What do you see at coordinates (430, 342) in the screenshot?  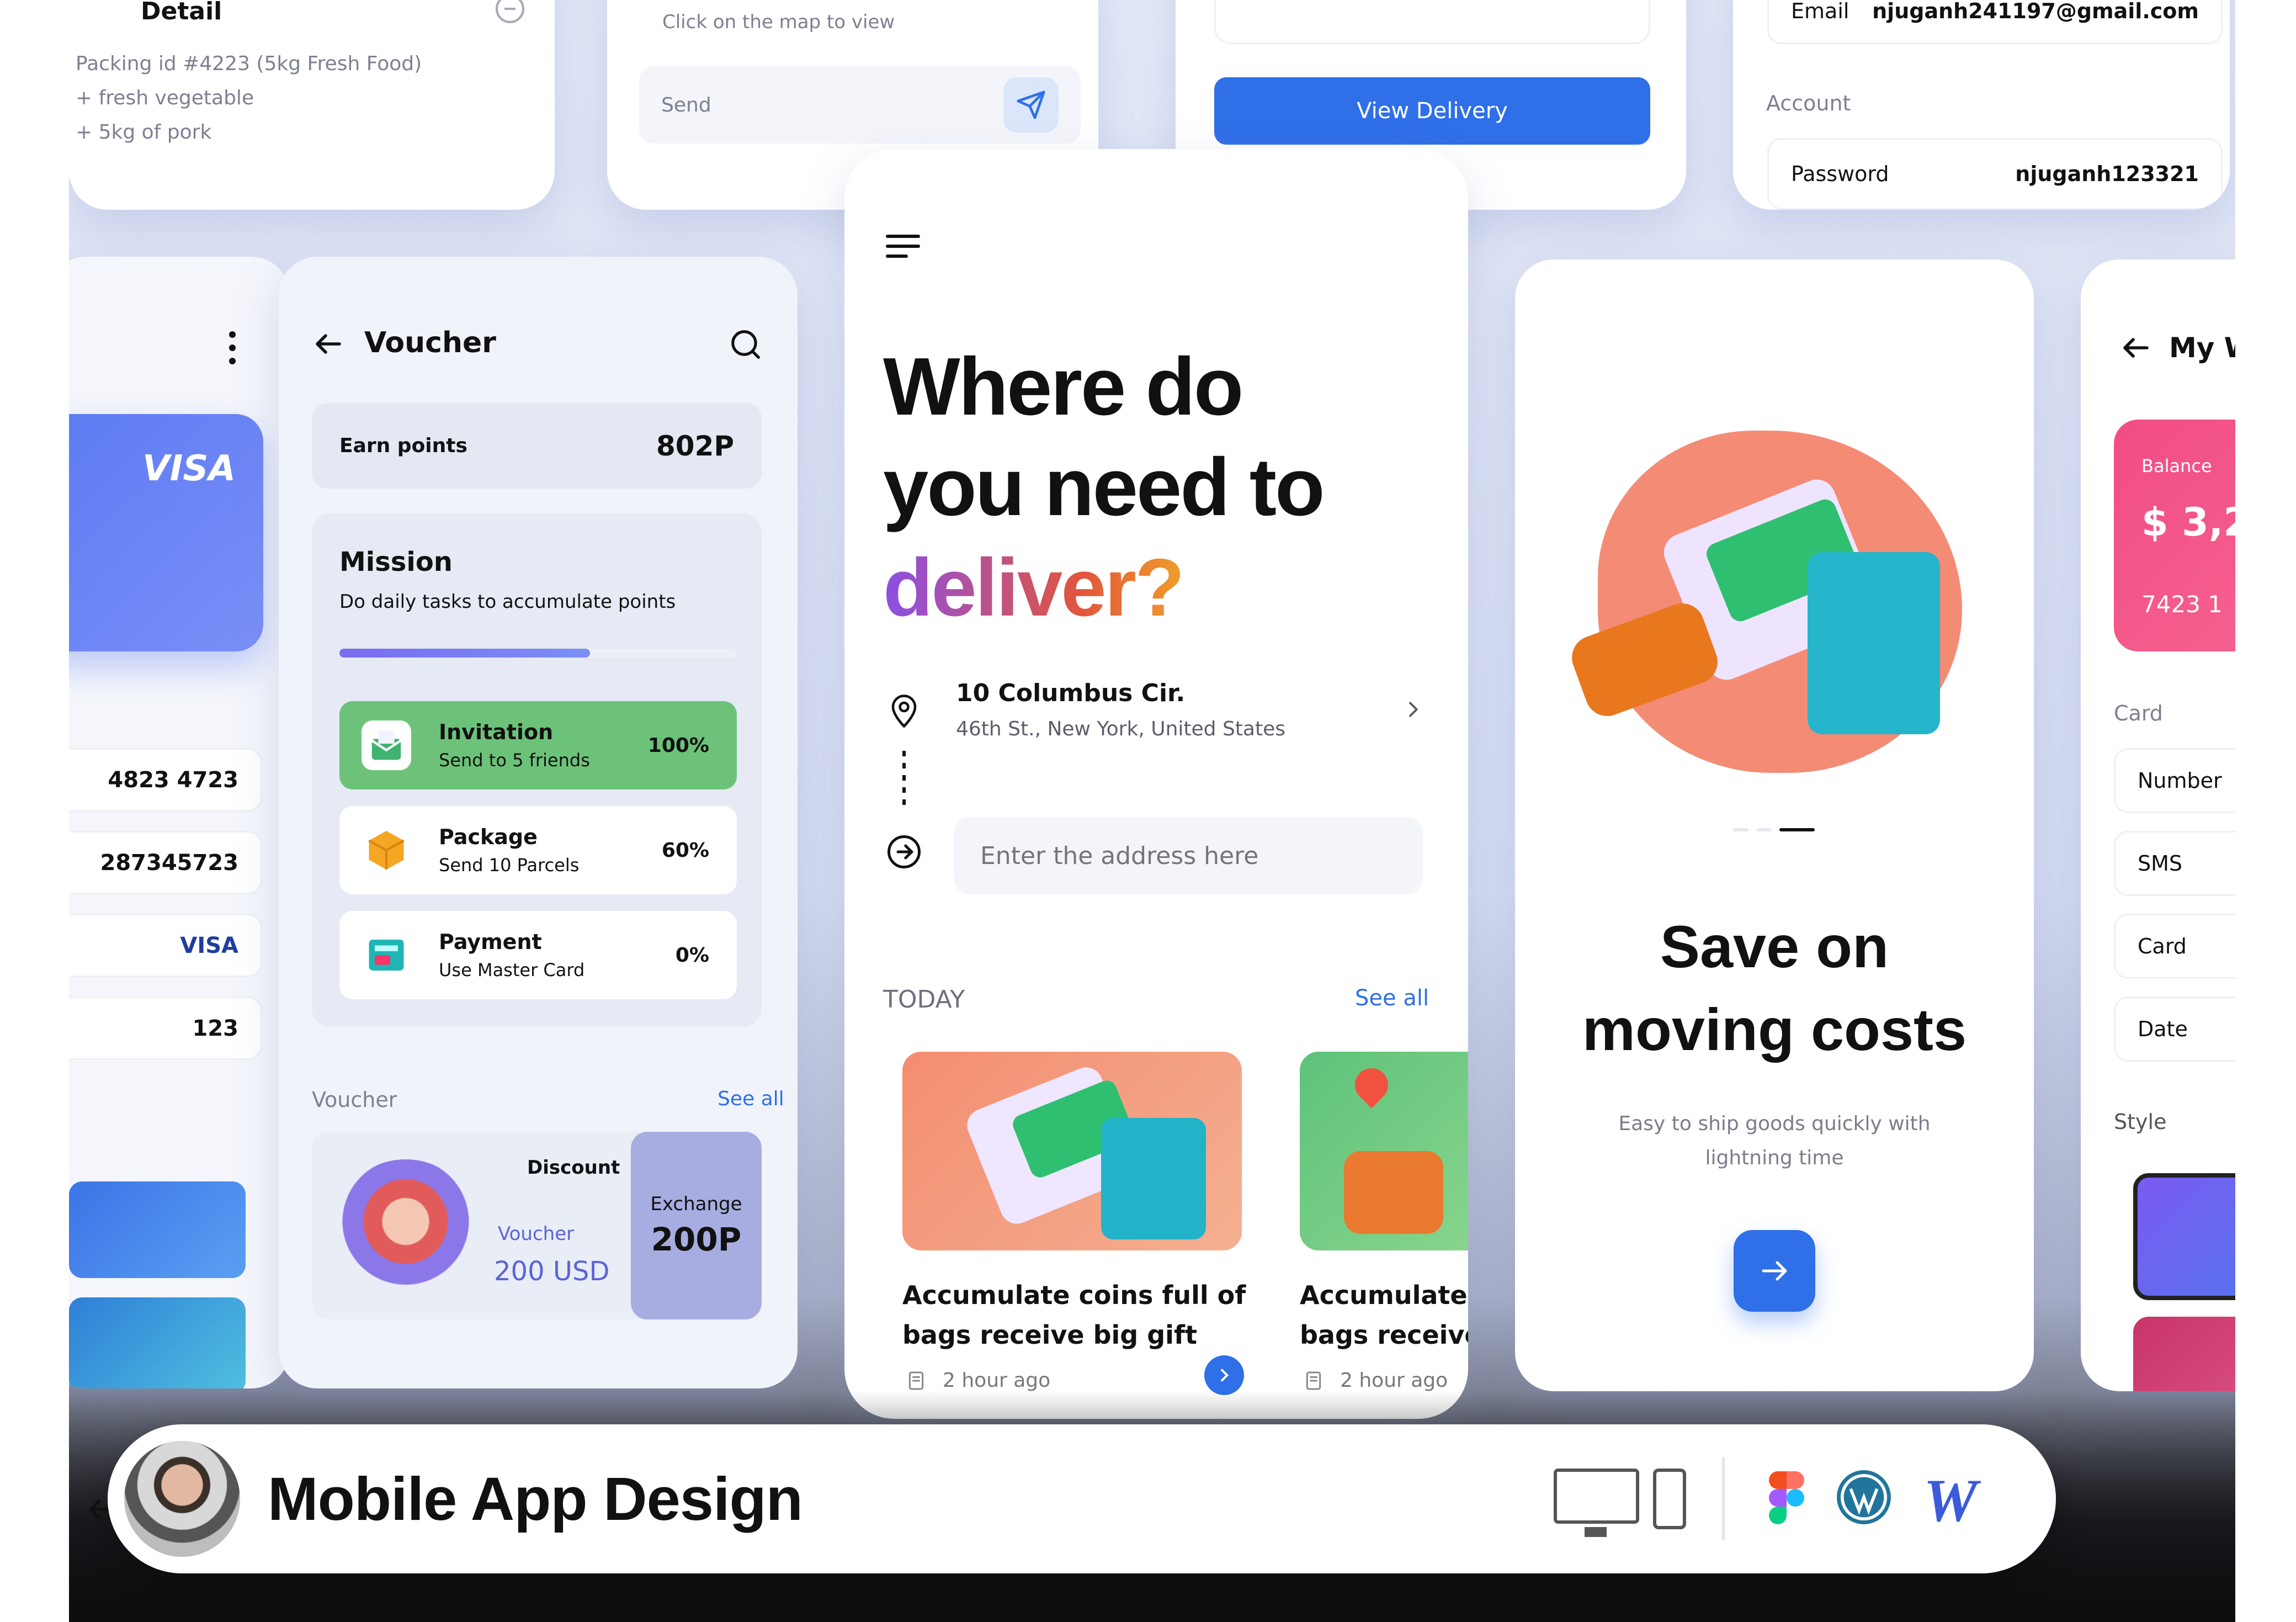 I see `voucher-title: Voucher` at bounding box center [430, 342].